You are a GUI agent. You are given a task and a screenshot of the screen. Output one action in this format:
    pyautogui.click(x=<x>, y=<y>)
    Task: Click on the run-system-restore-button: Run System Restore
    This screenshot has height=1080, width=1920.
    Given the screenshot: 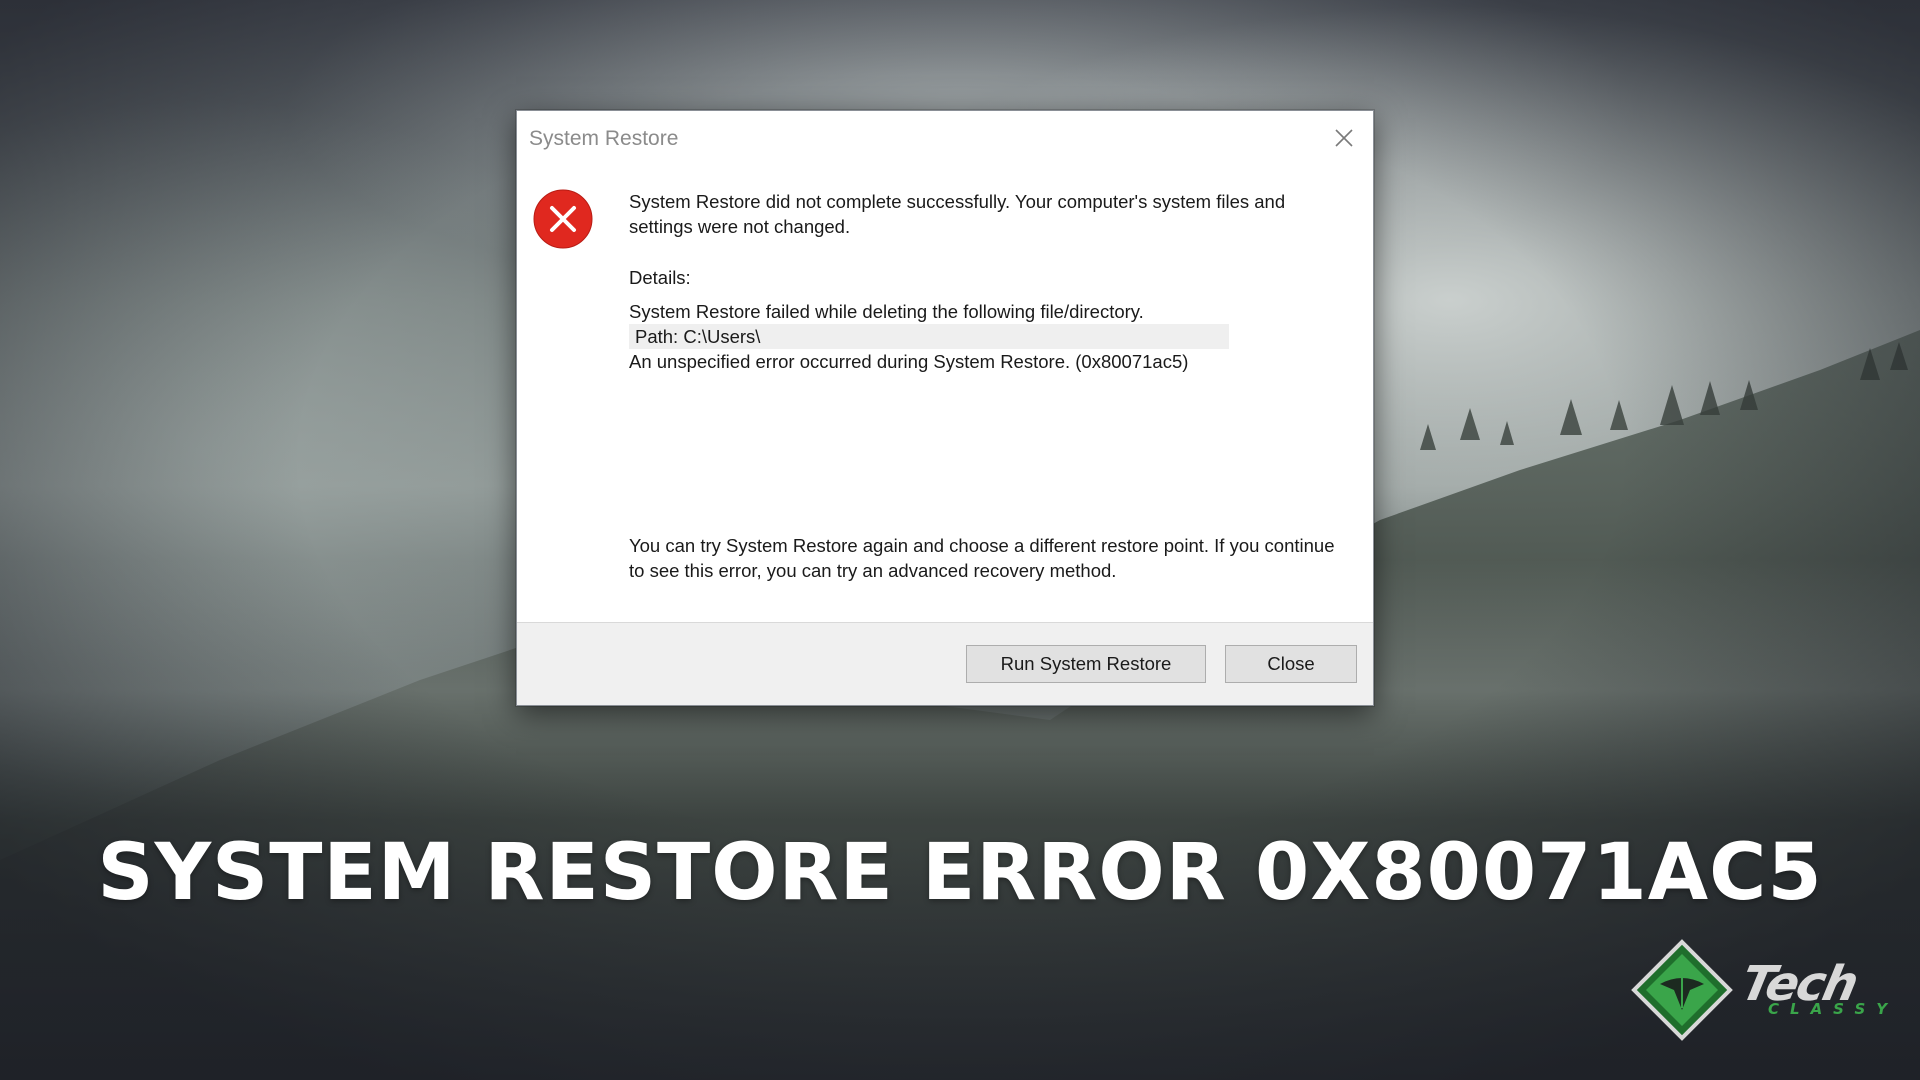 What is the action you would take?
    pyautogui.click(x=1086, y=664)
    